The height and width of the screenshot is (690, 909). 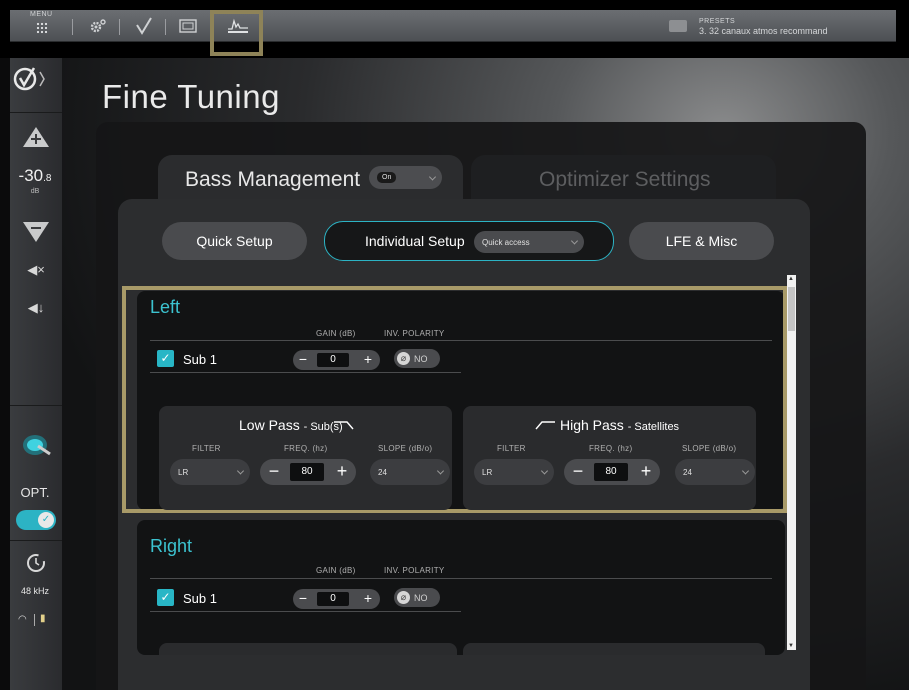 What do you see at coordinates (41, 14) in the screenshot?
I see `menu-label: MENU` at bounding box center [41, 14].